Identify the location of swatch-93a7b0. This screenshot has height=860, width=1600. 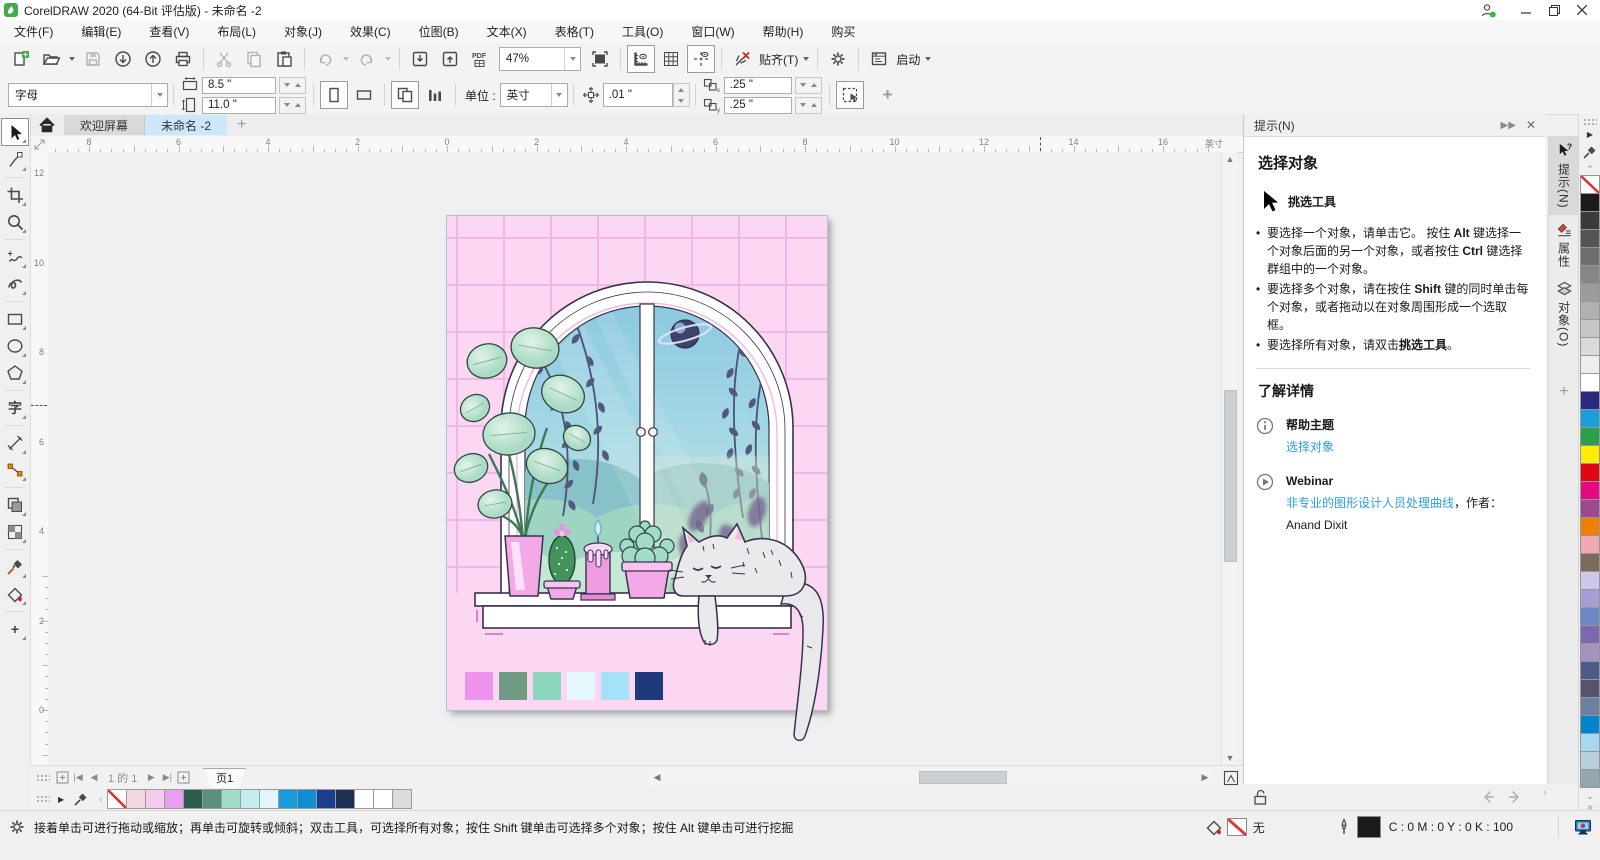
(1590, 778).